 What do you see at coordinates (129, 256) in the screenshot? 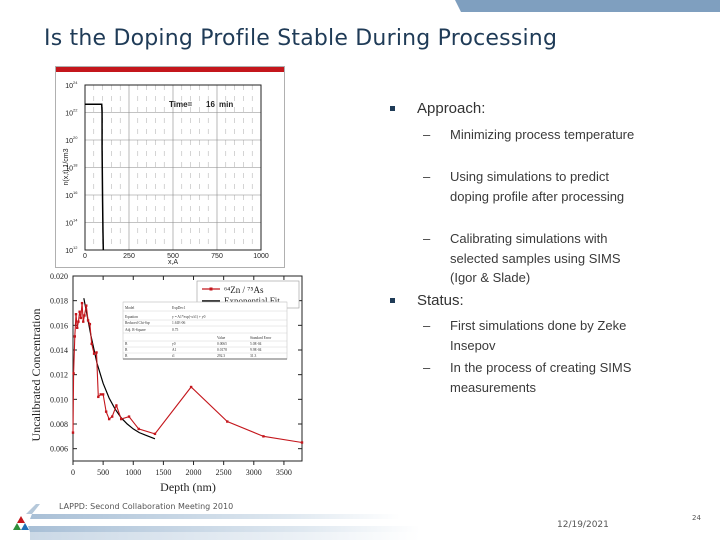
I see `simulation-x-tick-label: 250` at bounding box center [129, 256].